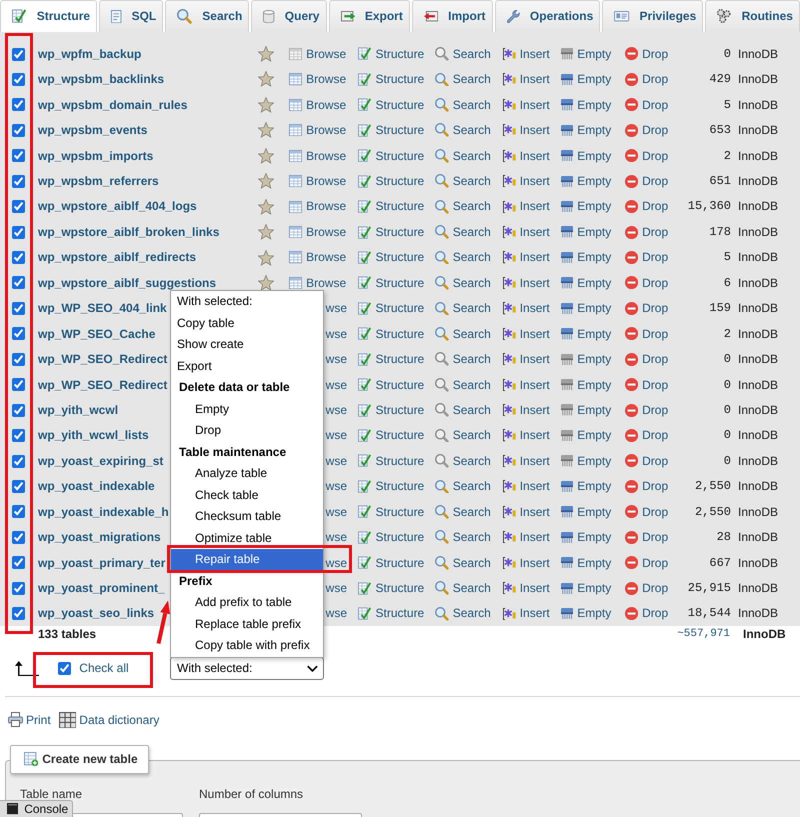  Describe the element at coordinates (653, 16) in the screenshot. I see `privileges-tab: Privileges` at that location.